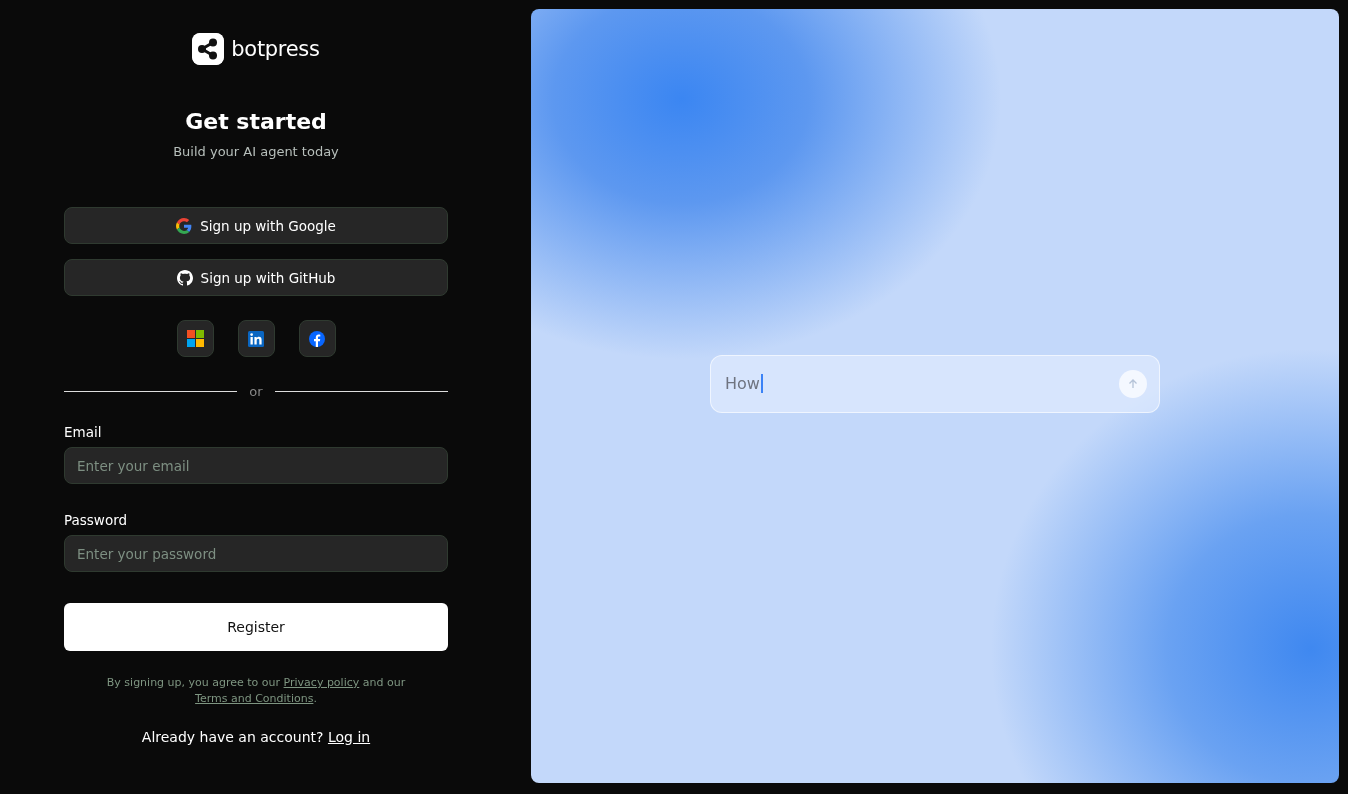 The width and height of the screenshot is (1348, 794). What do you see at coordinates (1133, 383) in the screenshot?
I see `arrow-up-icon` at bounding box center [1133, 383].